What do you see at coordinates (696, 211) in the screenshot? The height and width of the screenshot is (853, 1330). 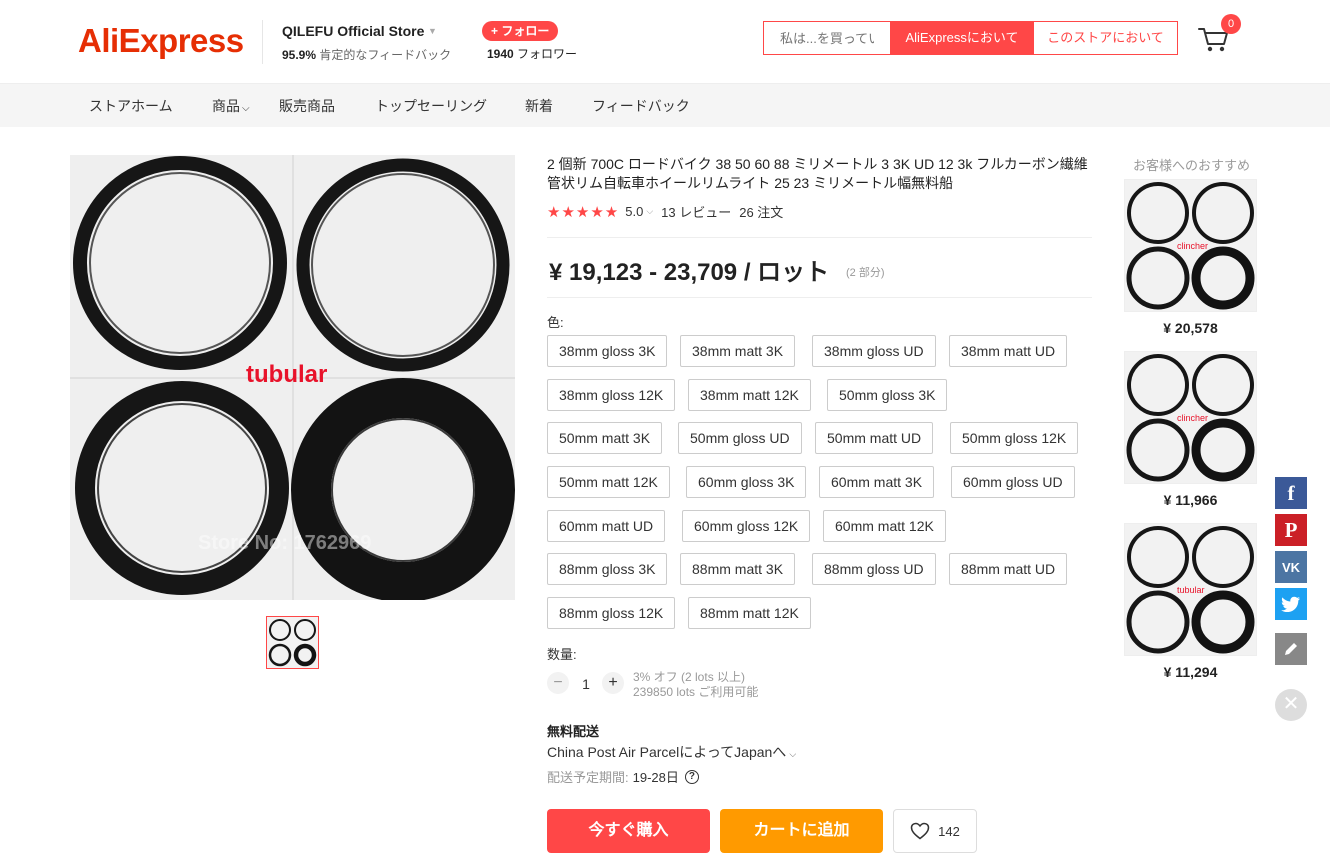 I see `review-count: 13 レビュー` at bounding box center [696, 211].